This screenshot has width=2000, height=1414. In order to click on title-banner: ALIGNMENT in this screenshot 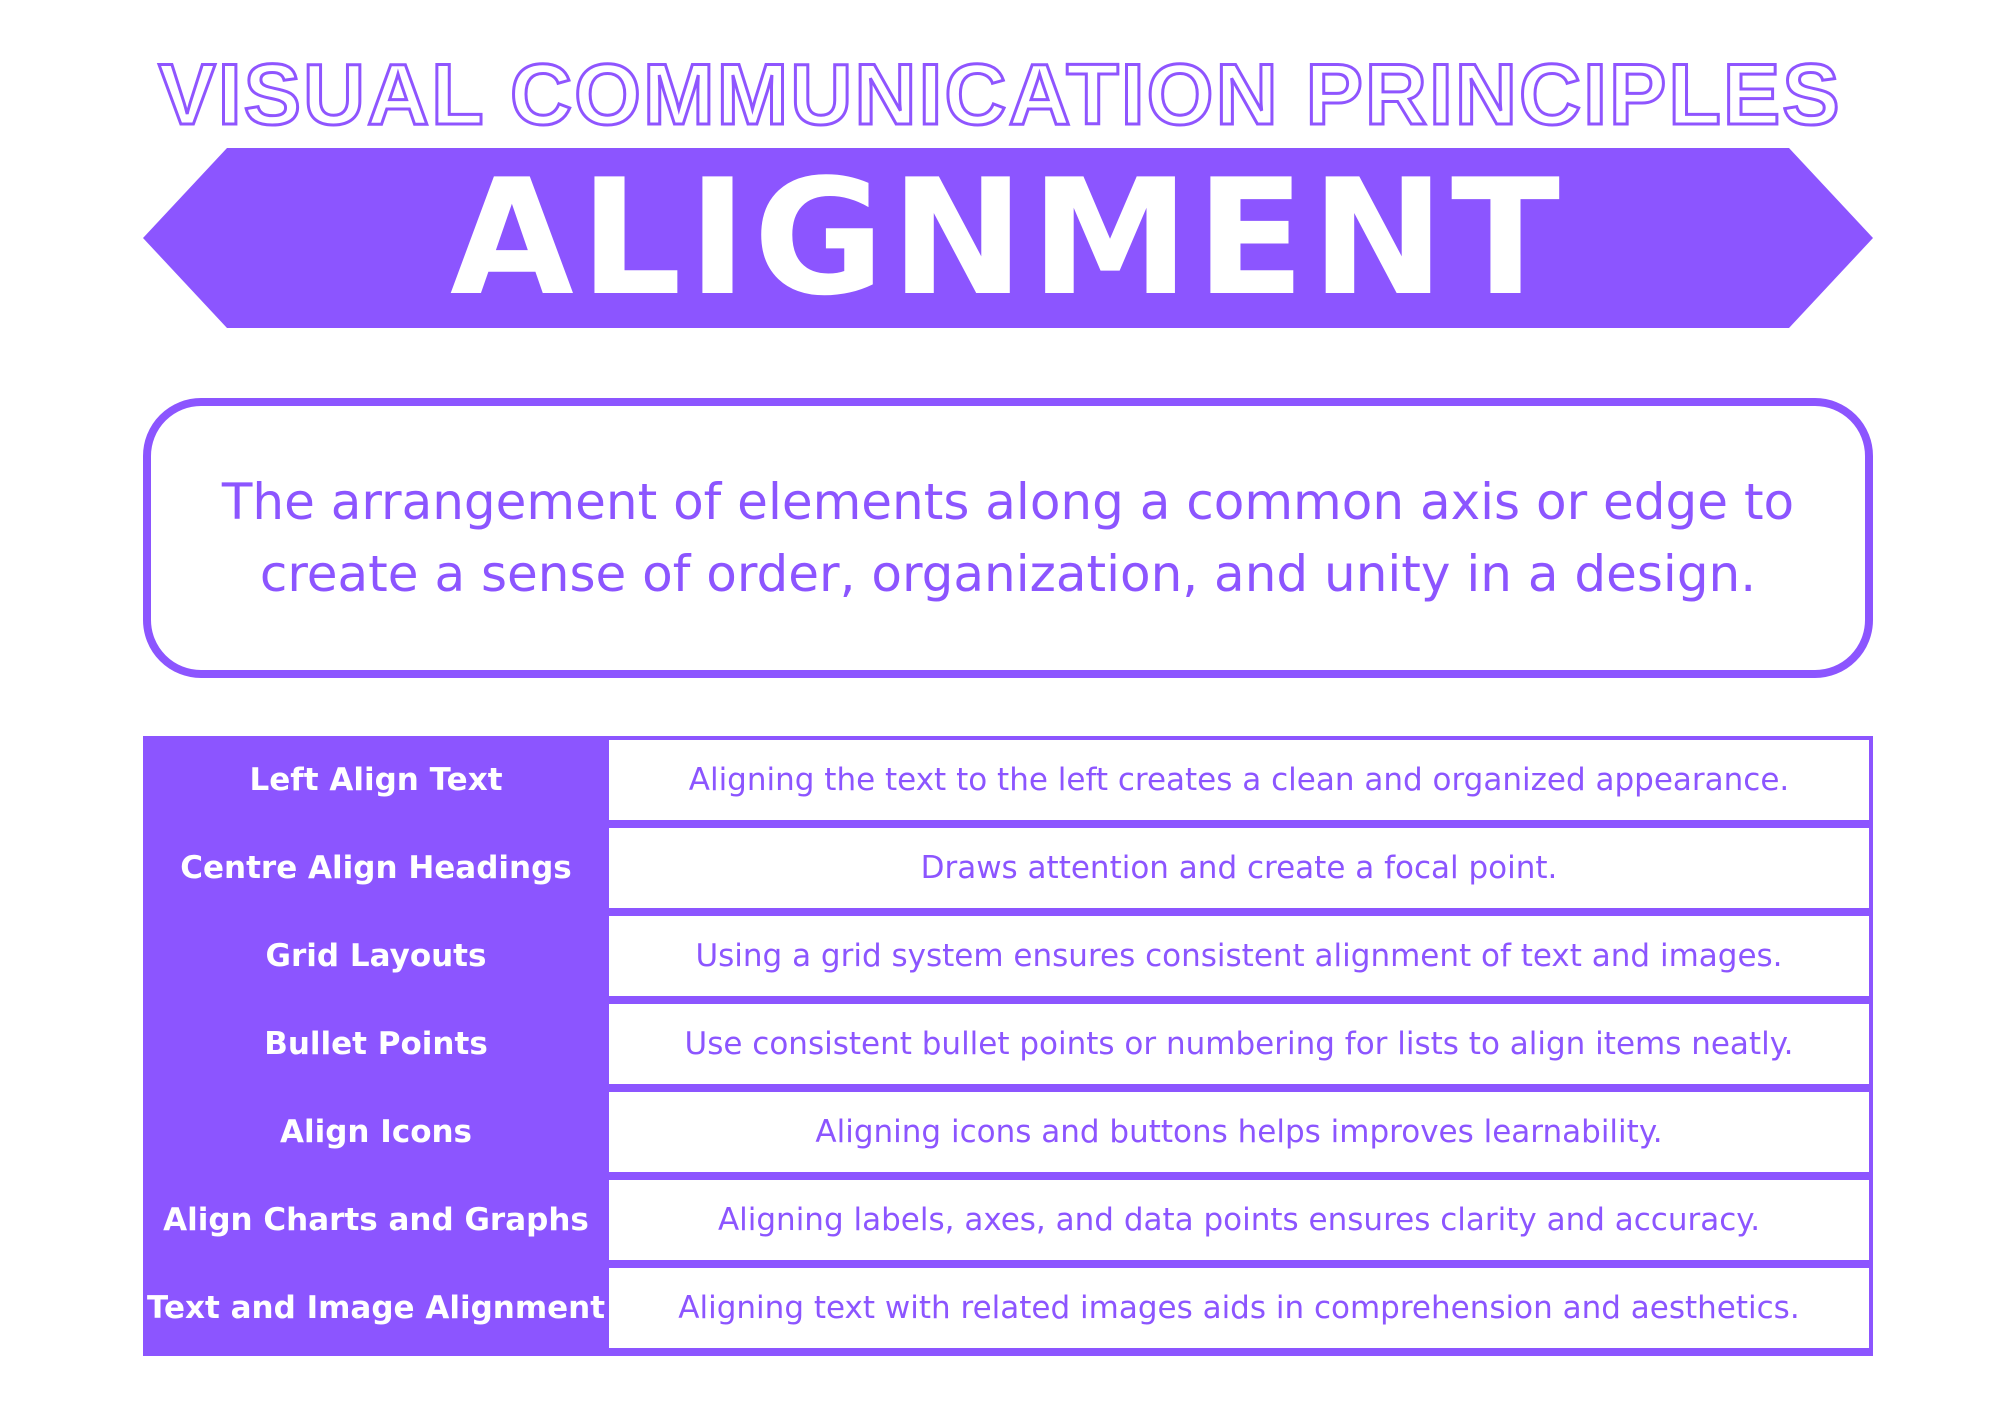, I will do `click(1008, 238)`.